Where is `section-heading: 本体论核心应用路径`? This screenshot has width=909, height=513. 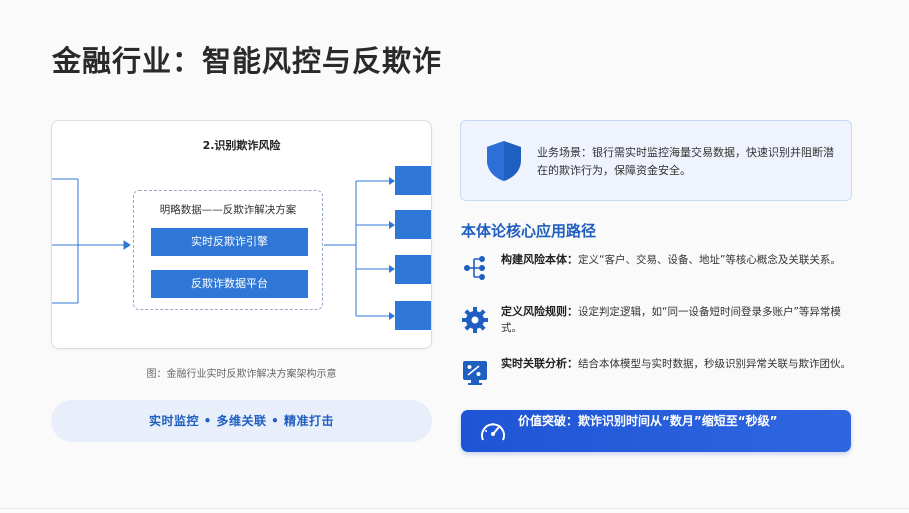
section-heading: 本体论核心应用路径 is located at coordinates (529, 231).